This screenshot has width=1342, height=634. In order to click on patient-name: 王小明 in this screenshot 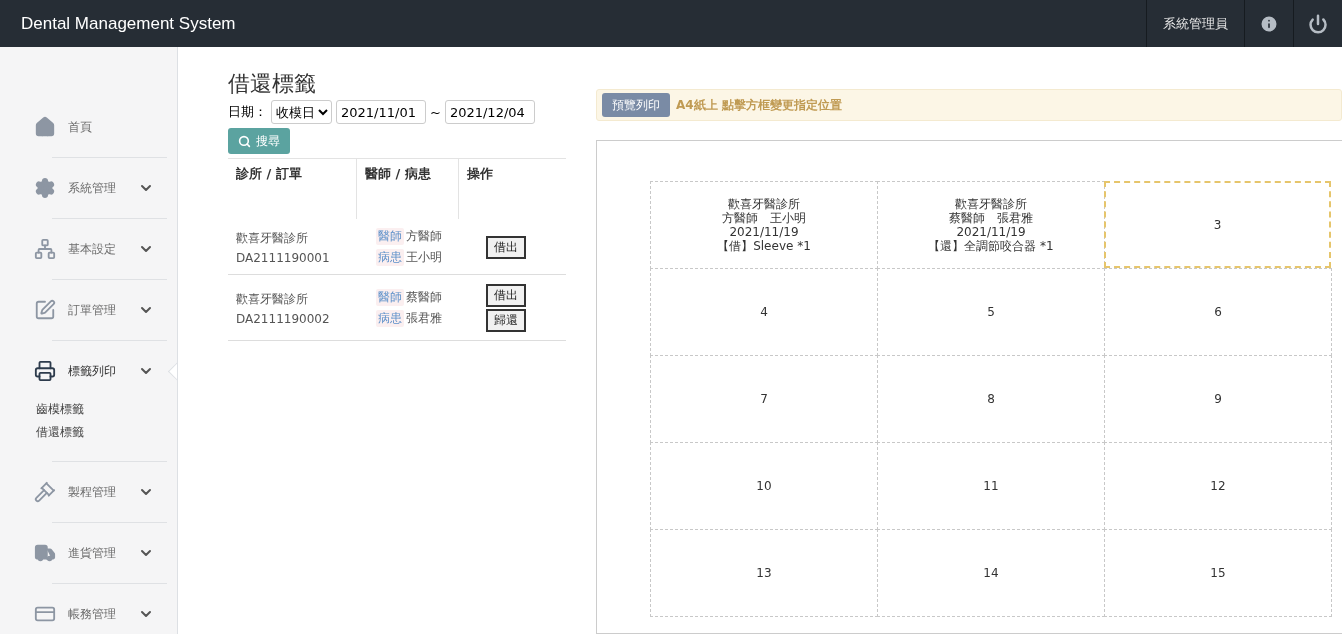, I will do `click(424, 257)`.